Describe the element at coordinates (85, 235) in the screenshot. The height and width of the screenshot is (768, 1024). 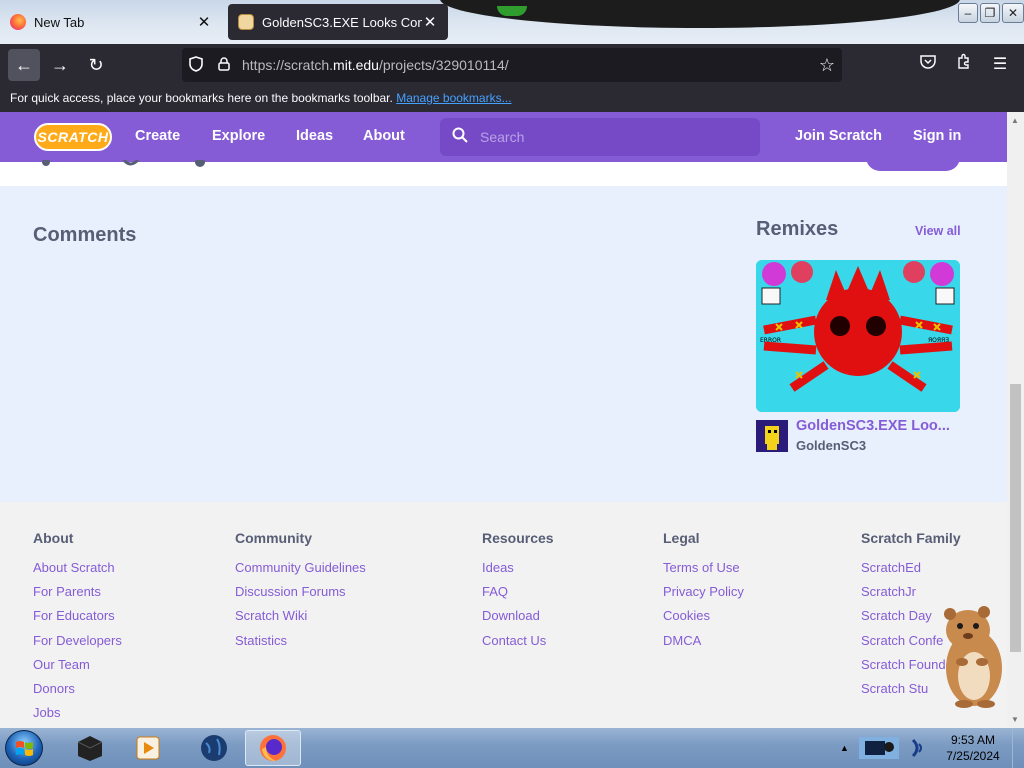
I see `comments-heading: Comments` at that location.